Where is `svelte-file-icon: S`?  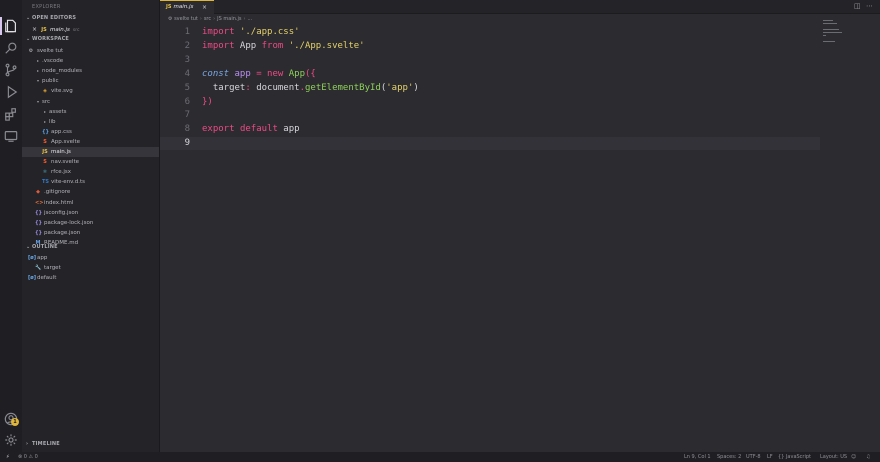
svelte-file-icon: S is located at coordinates (45, 141).